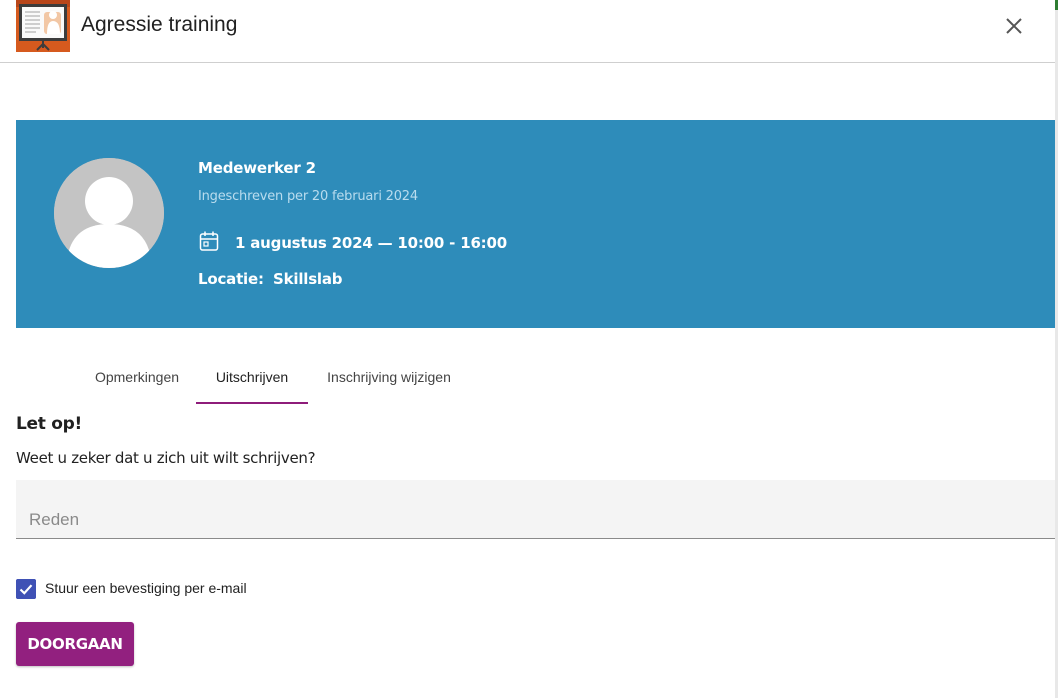  Describe the element at coordinates (209, 241) in the screenshot. I see `calendar-icon` at that location.